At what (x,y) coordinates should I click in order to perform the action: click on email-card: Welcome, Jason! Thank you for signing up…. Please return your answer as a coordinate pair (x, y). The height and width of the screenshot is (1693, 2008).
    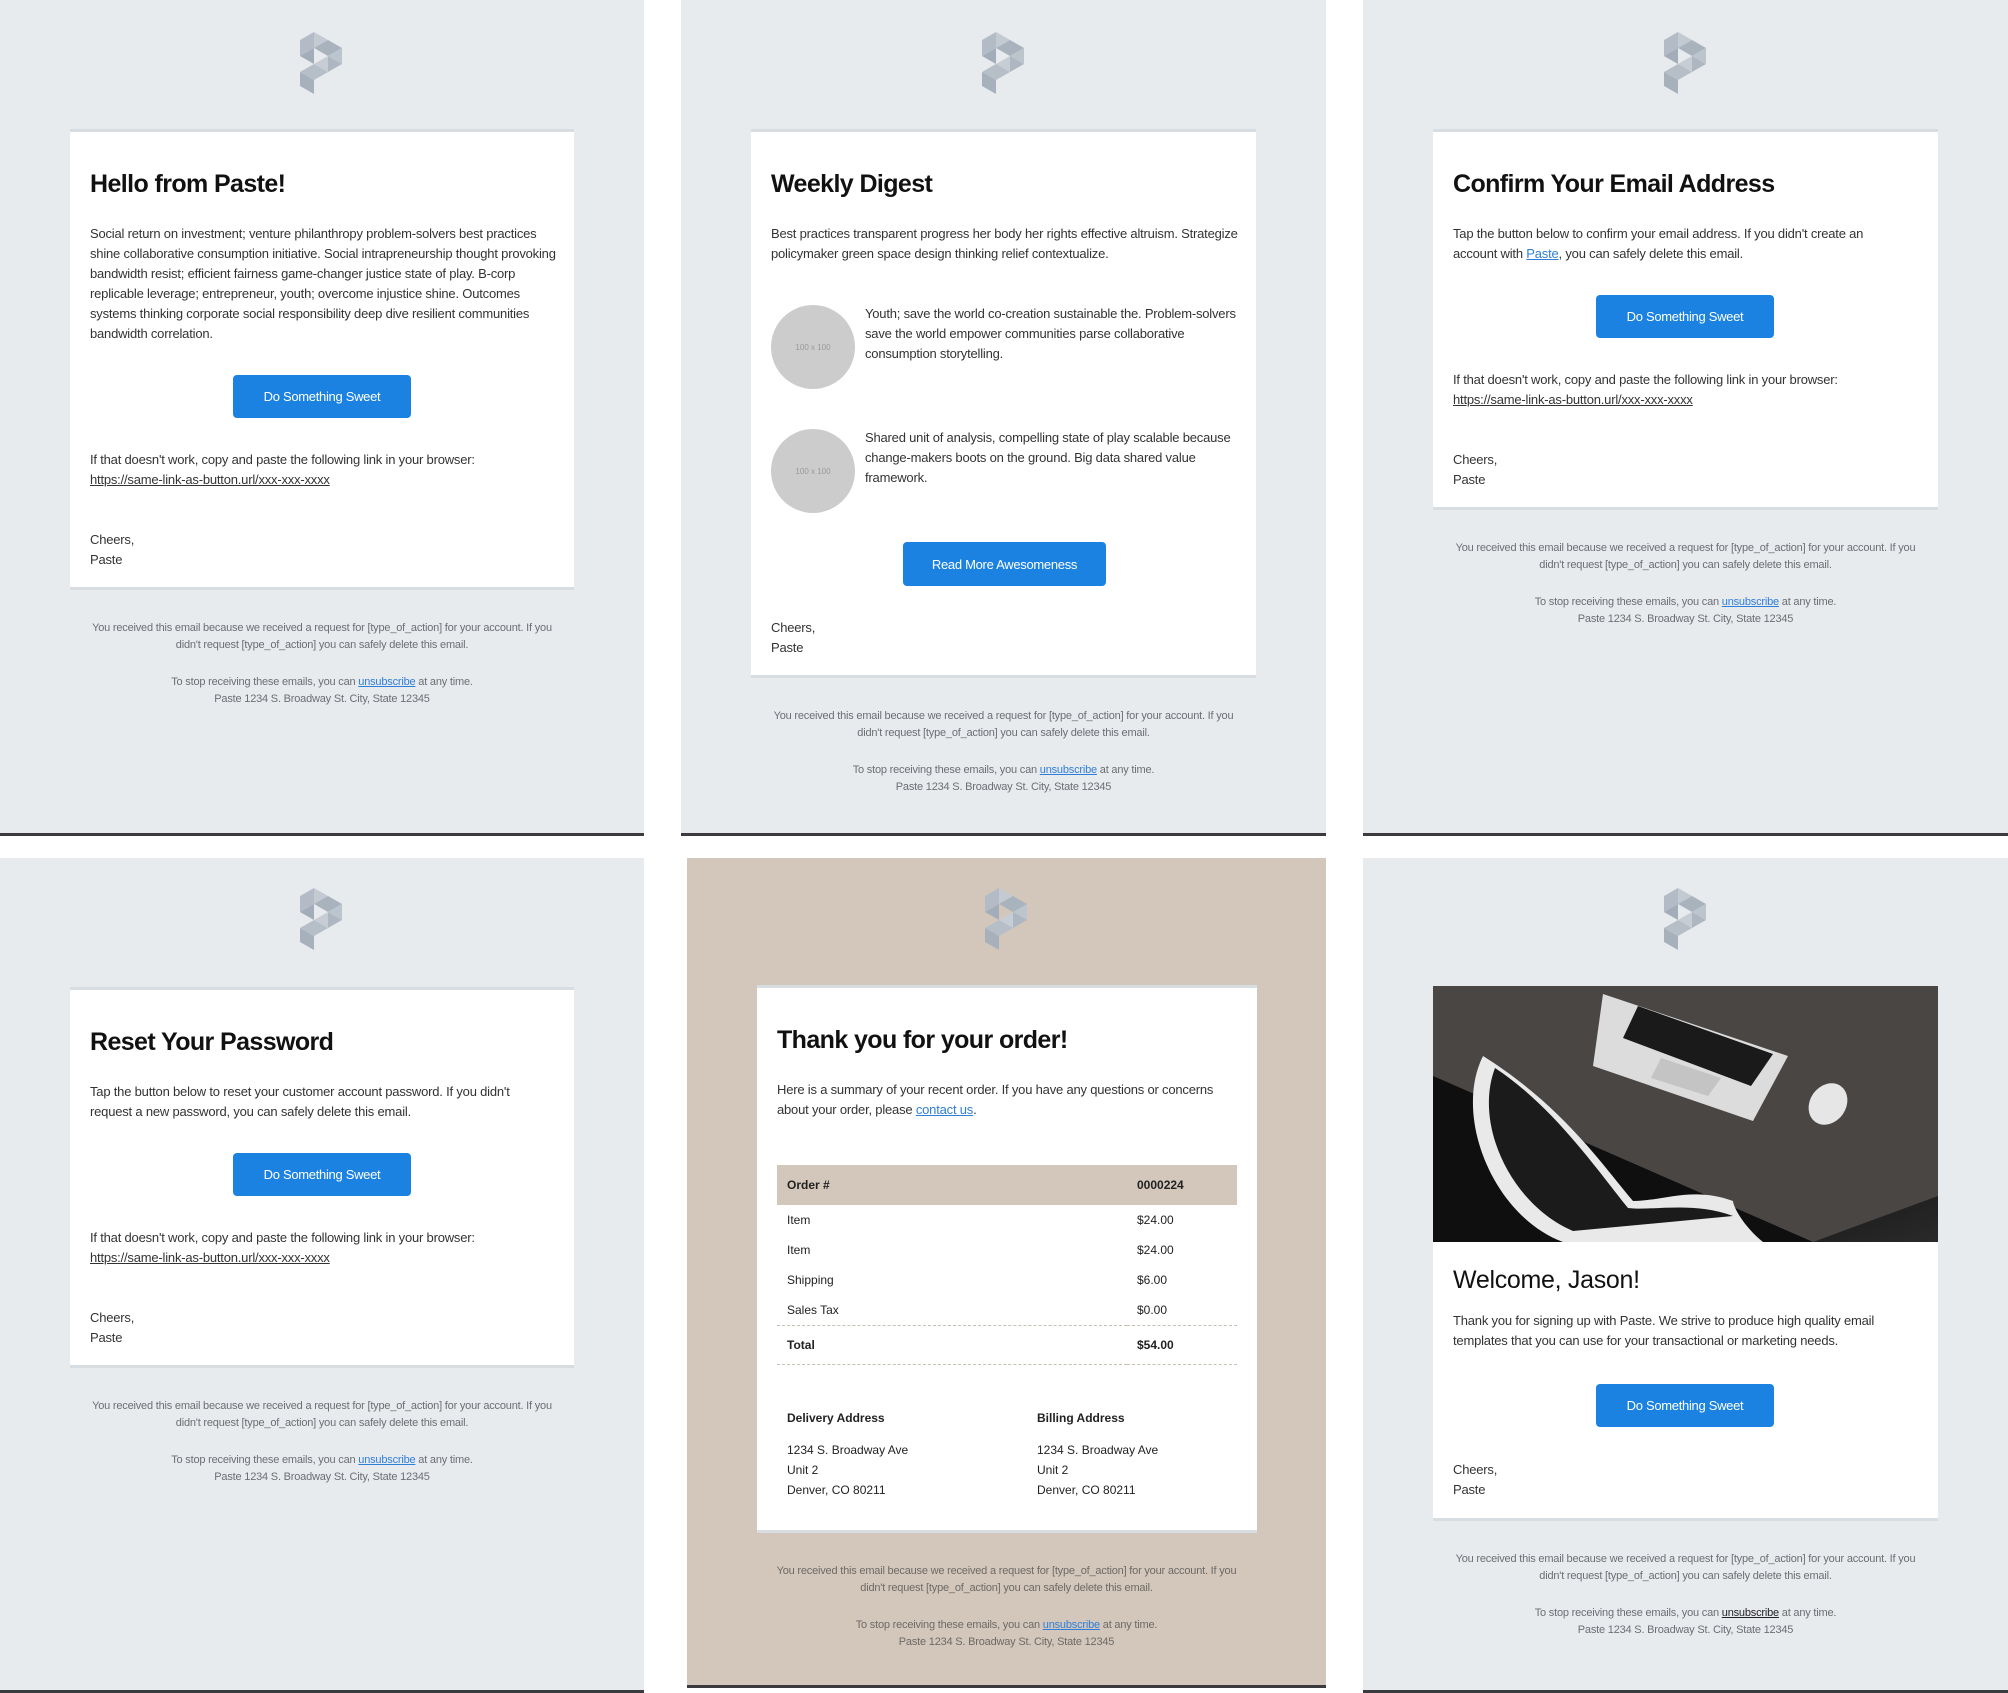
    Looking at the image, I should click on (1685, 1253).